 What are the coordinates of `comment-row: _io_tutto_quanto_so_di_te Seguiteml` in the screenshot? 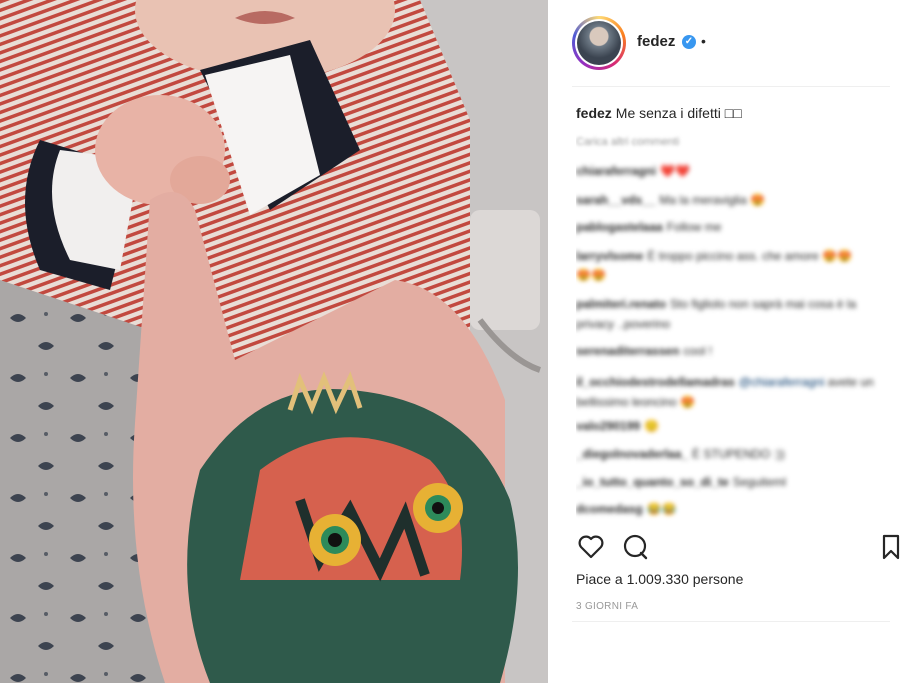 It's located at (681, 482).